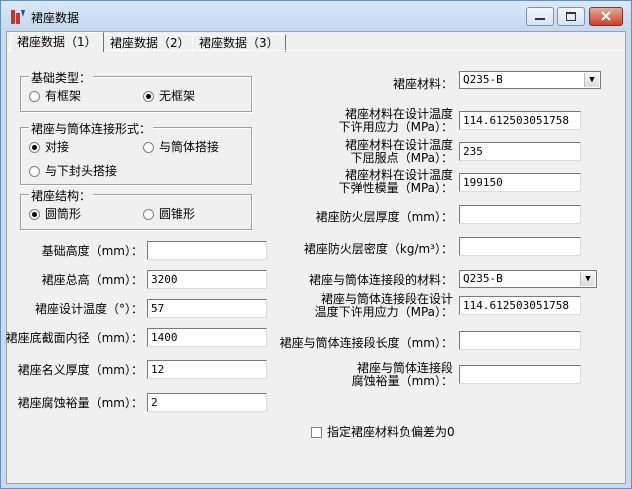 The width and height of the screenshot is (632, 489). What do you see at coordinates (520, 182) in the screenshot?
I see `elastic-modulus-input: 199150` at bounding box center [520, 182].